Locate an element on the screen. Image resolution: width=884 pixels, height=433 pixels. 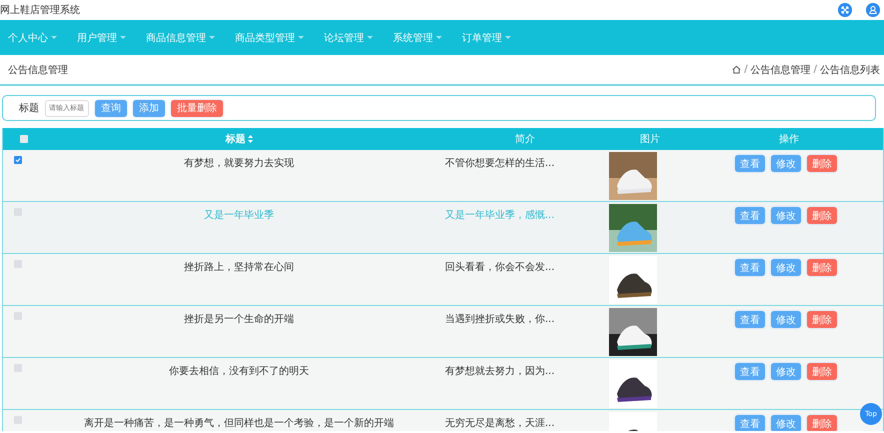
app-title: 网上鞋店管理系统 is located at coordinates (40, 10).